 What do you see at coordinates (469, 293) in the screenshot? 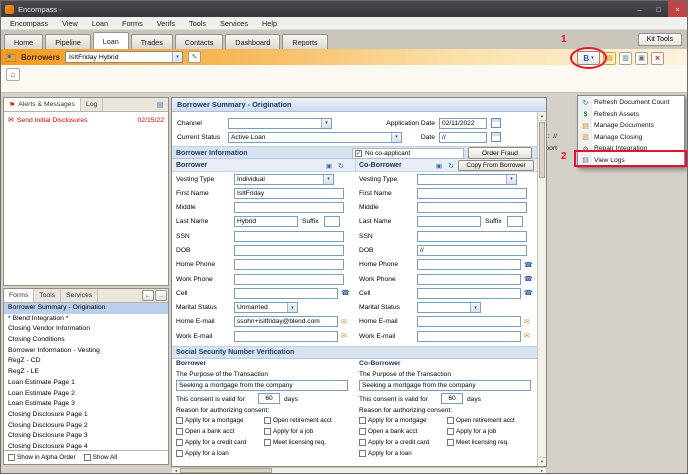
I see `coborrower-cell-input` at bounding box center [469, 293].